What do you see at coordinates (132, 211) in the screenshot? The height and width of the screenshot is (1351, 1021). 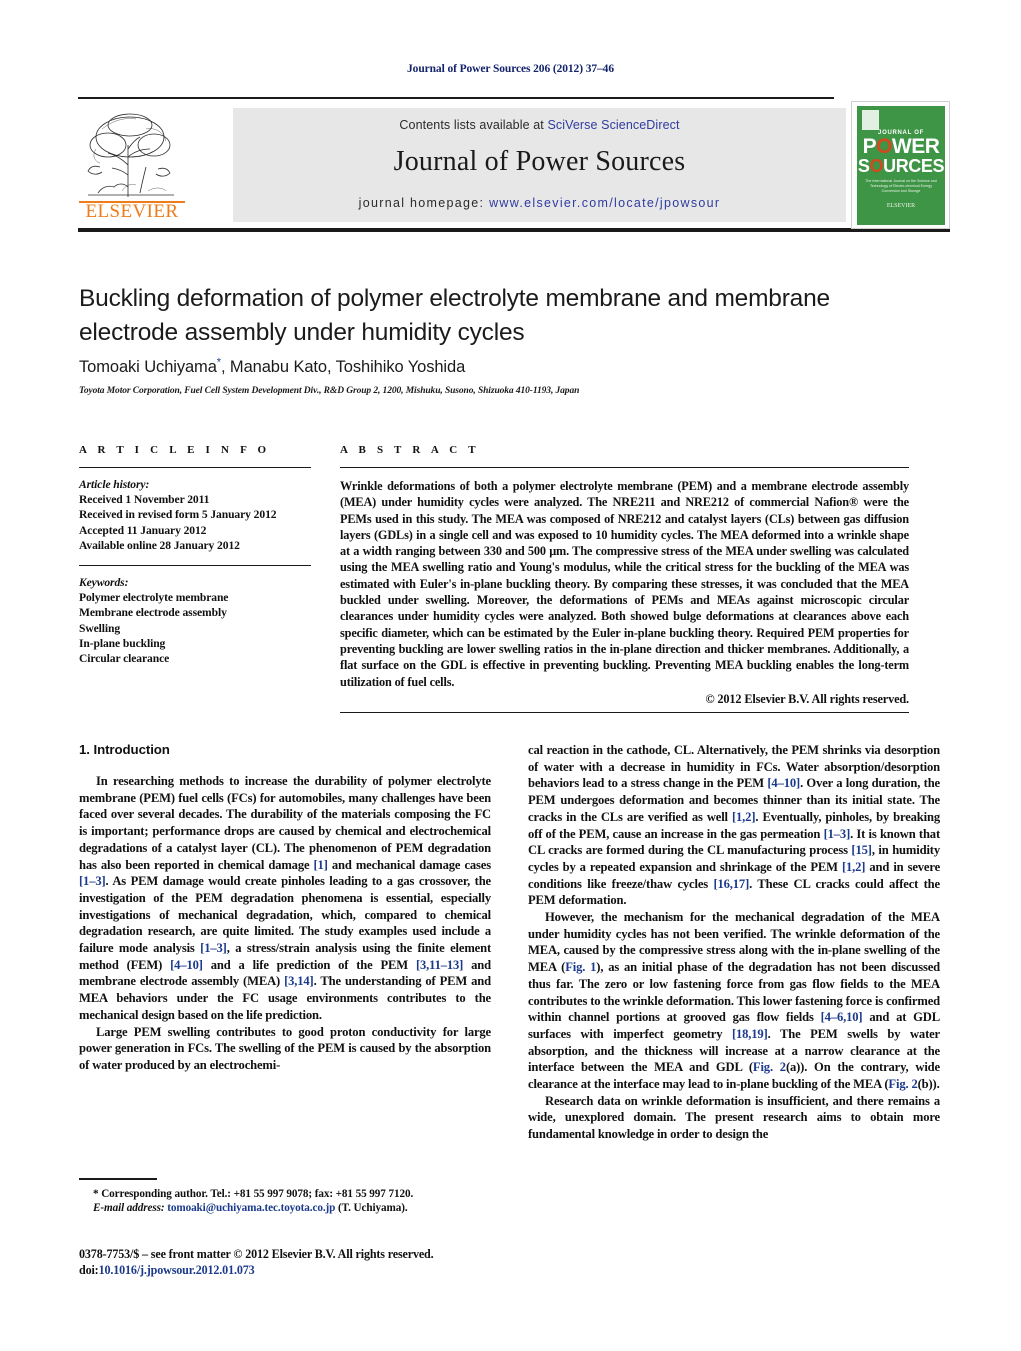 I see `elsevier-wordmark: ELSEVIER` at bounding box center [132, 211].